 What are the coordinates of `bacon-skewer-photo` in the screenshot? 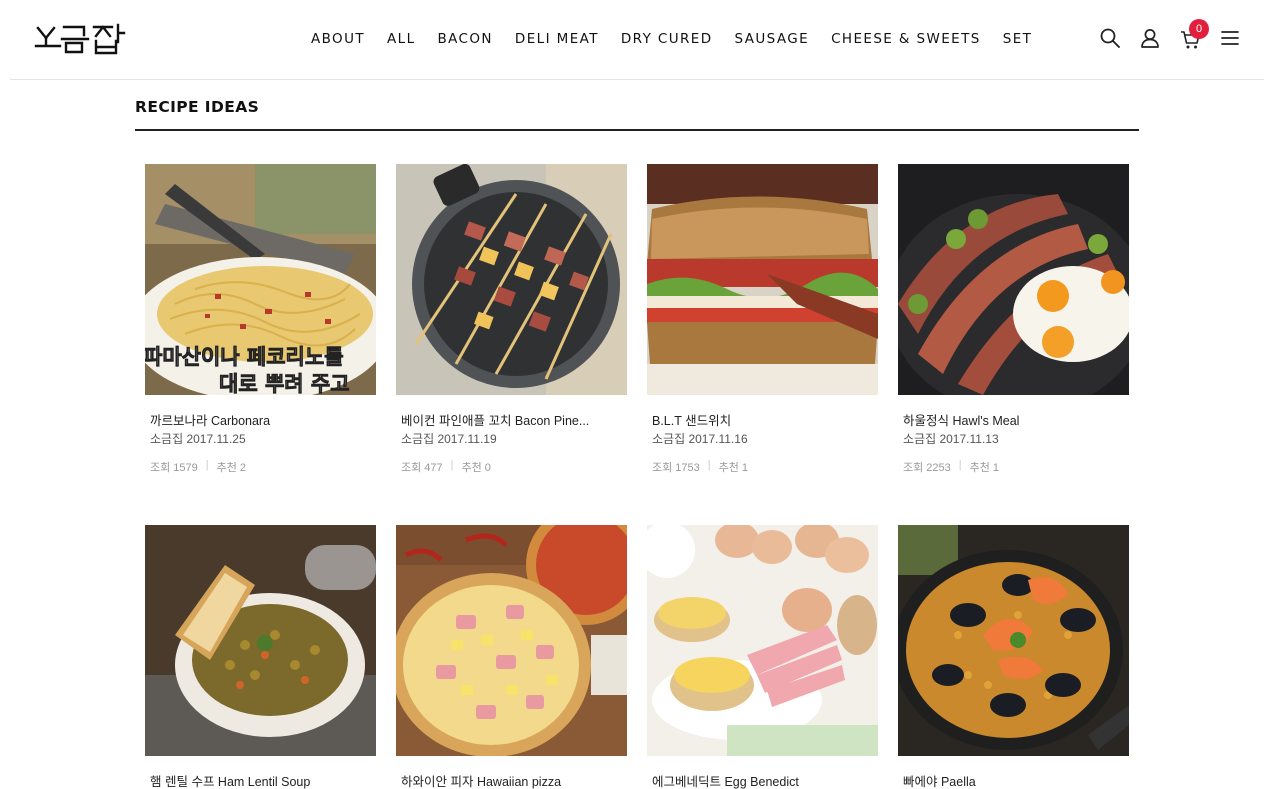 It's located at (511, 279).